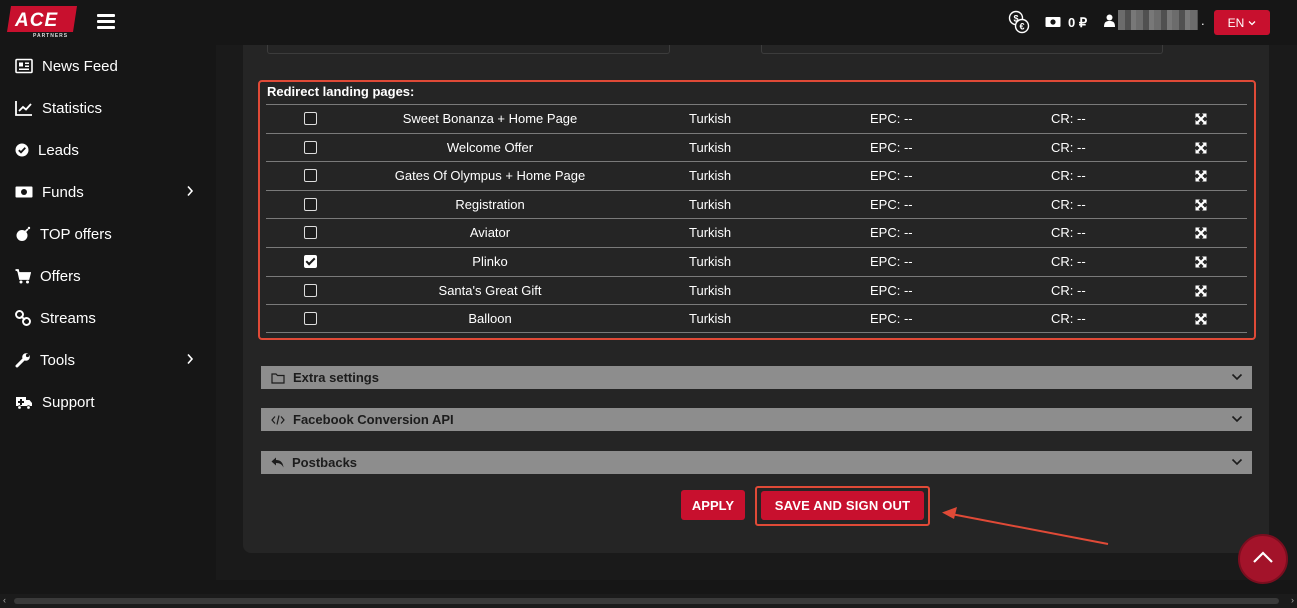 Image resolution: width=1297 pixels, height=608 pixels. Describe the element at coordinates (23, 233) in the screenshot. I see `bomb-icon` at that location.